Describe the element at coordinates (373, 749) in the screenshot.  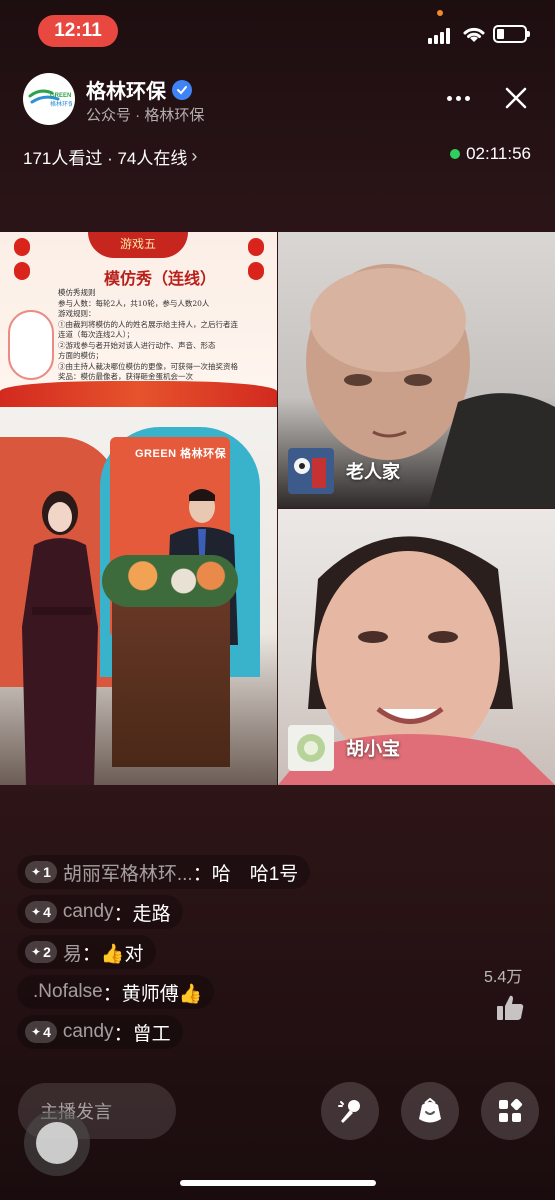
I see `participant-2-name: 胡小宝` at that location.